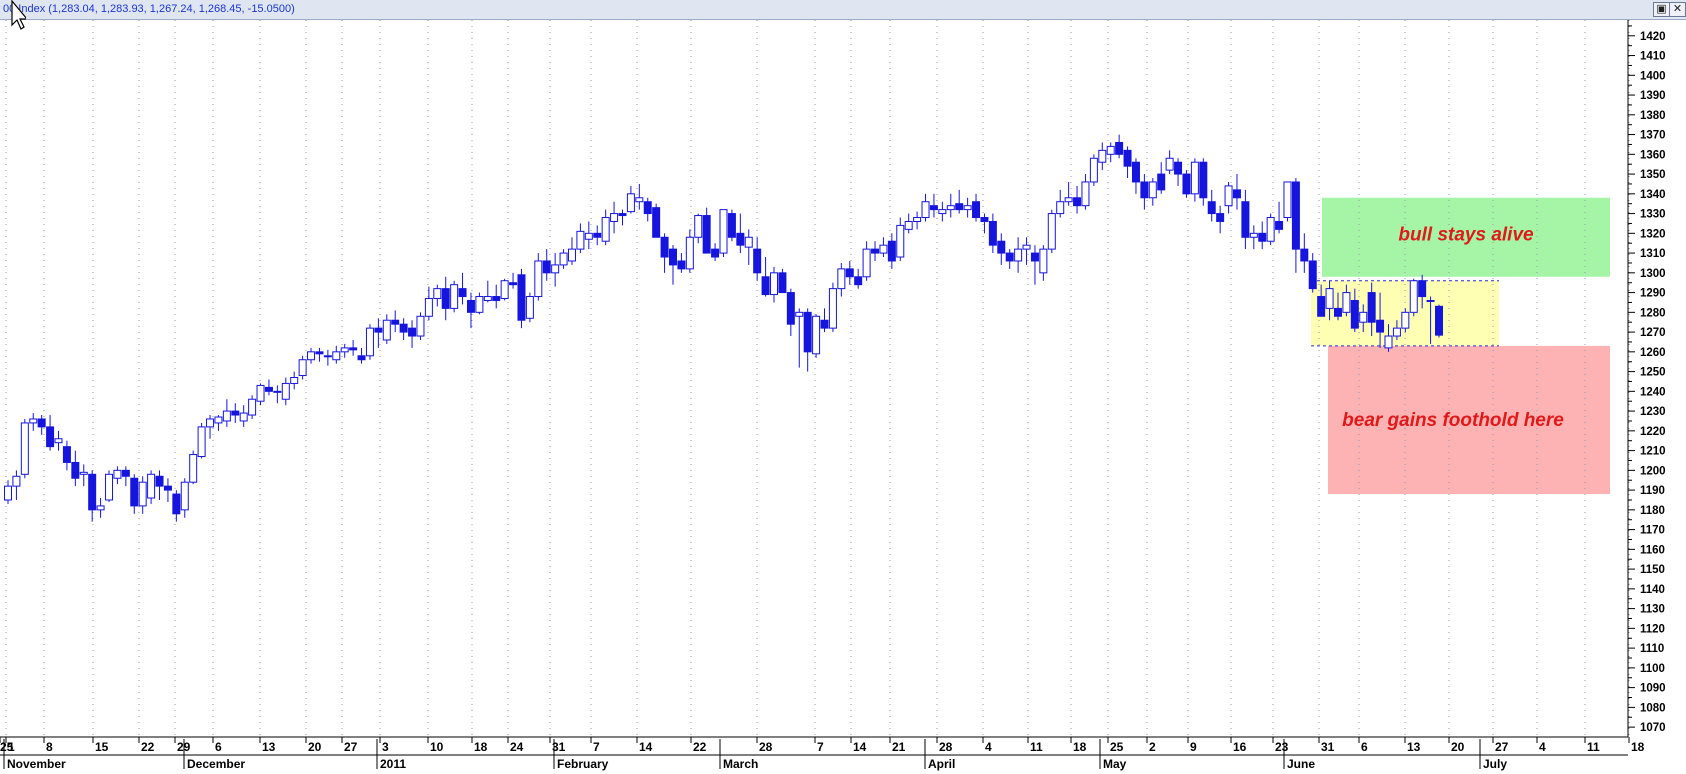 The width and height of the screenshot is (1686, 774). I want to click on x-month-label: May, so click(1115, 764).